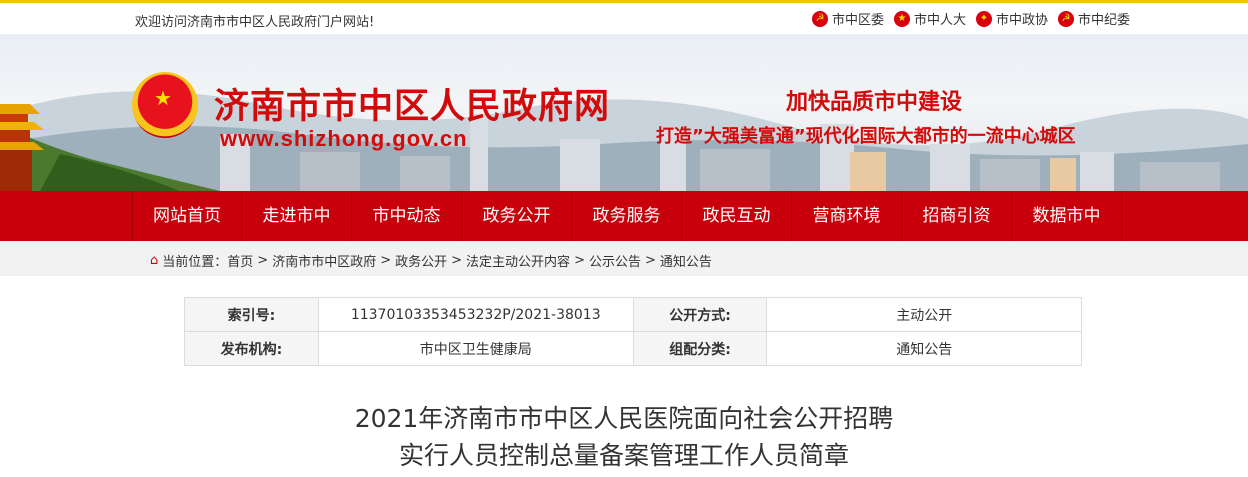 Image resolution: width=1248 pixels, height=477 pixels. What do you see at coordinates (857, 20) in the screenshot?
I see `link-label: 市中区委` at bounding box center [857, 20].